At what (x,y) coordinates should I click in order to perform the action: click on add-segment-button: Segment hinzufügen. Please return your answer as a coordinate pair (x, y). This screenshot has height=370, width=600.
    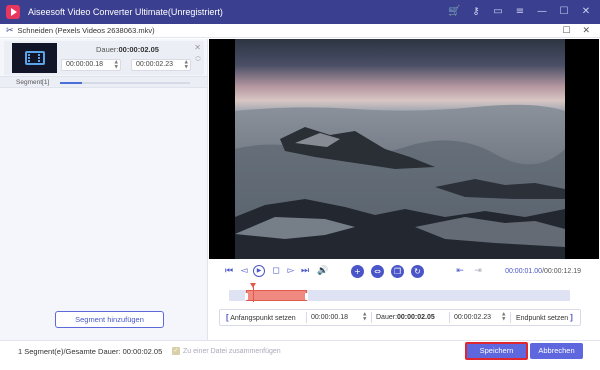
    Looking at the image, I should click on (109, 319).